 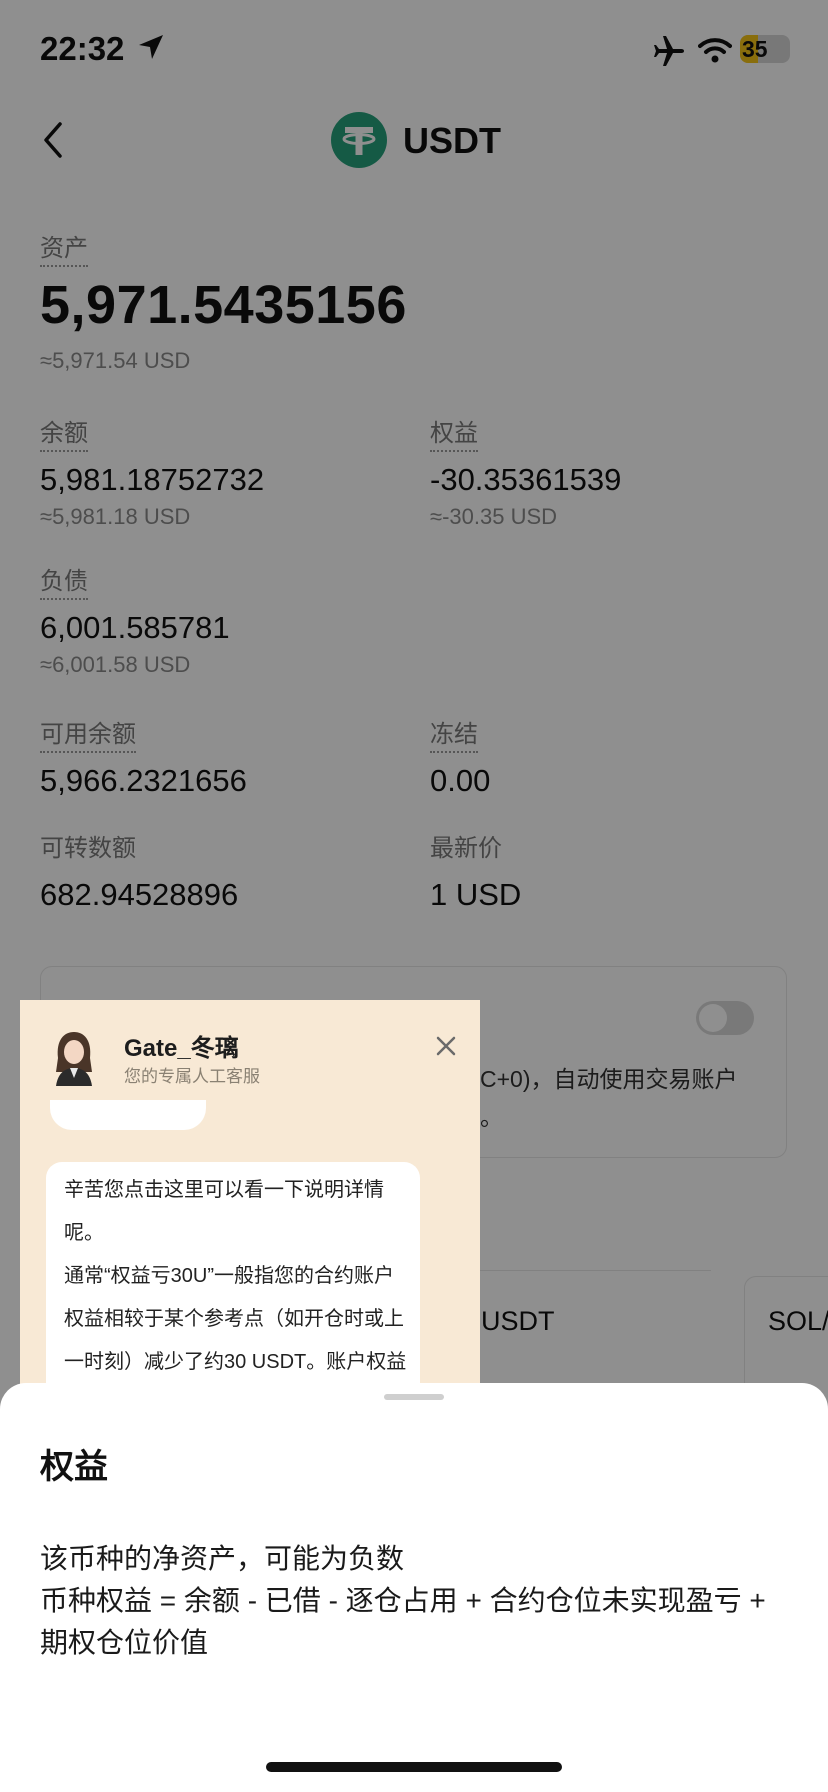 I want to click on home-indicator, so click(x=414, y=1767).